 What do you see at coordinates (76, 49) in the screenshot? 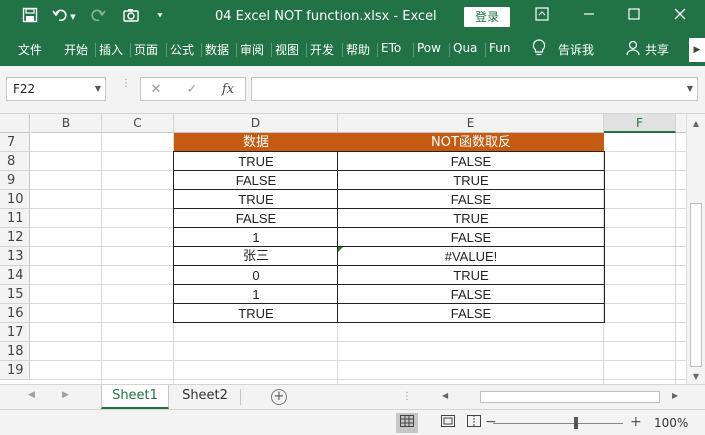
I see `tab-home: 开始` at bounding box center [76, 49].